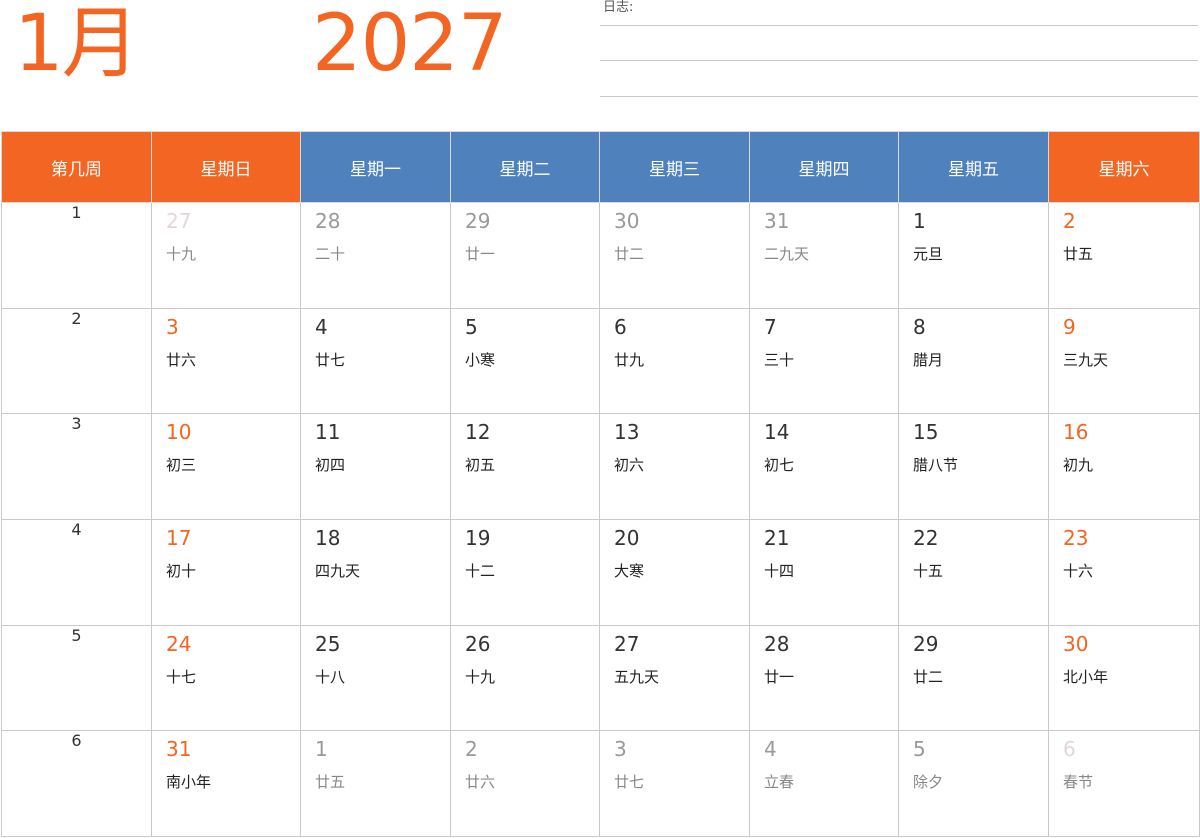 The width and height of the screenshot is (1200, 838). What do you see at coordinates (777, 537) in the screenshot?
I see `day-number: 21` at bounding box center [777, 537].